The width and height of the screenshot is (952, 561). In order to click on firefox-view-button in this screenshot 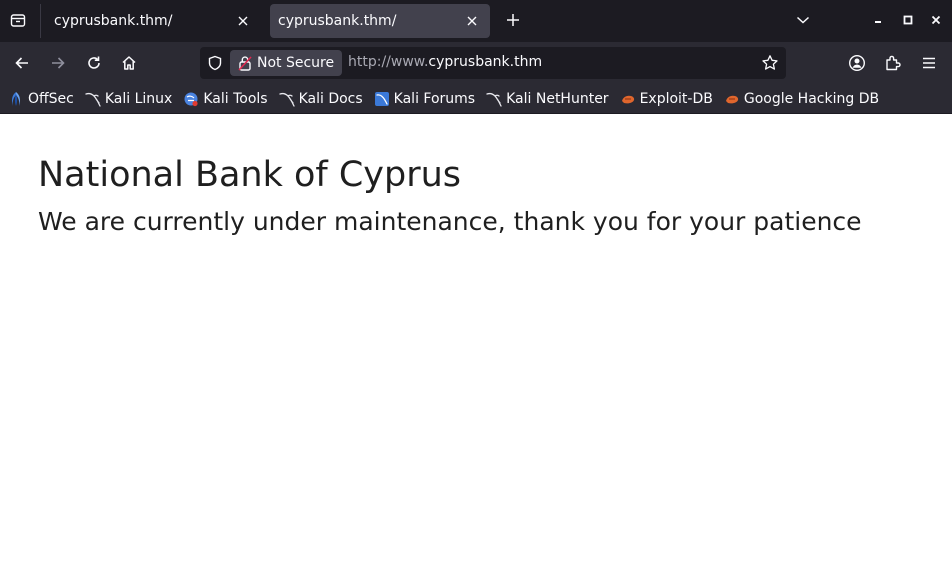, I will do `click(18, 20)`.